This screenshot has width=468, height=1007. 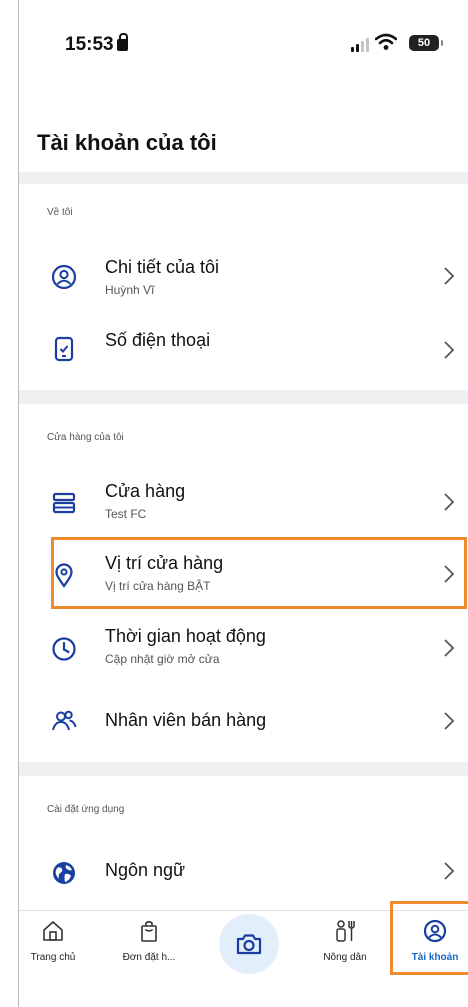 What do you see at coordinates (122, 42) in the screenshot?
I see `lock-icon` at bounding box center [122, 42].